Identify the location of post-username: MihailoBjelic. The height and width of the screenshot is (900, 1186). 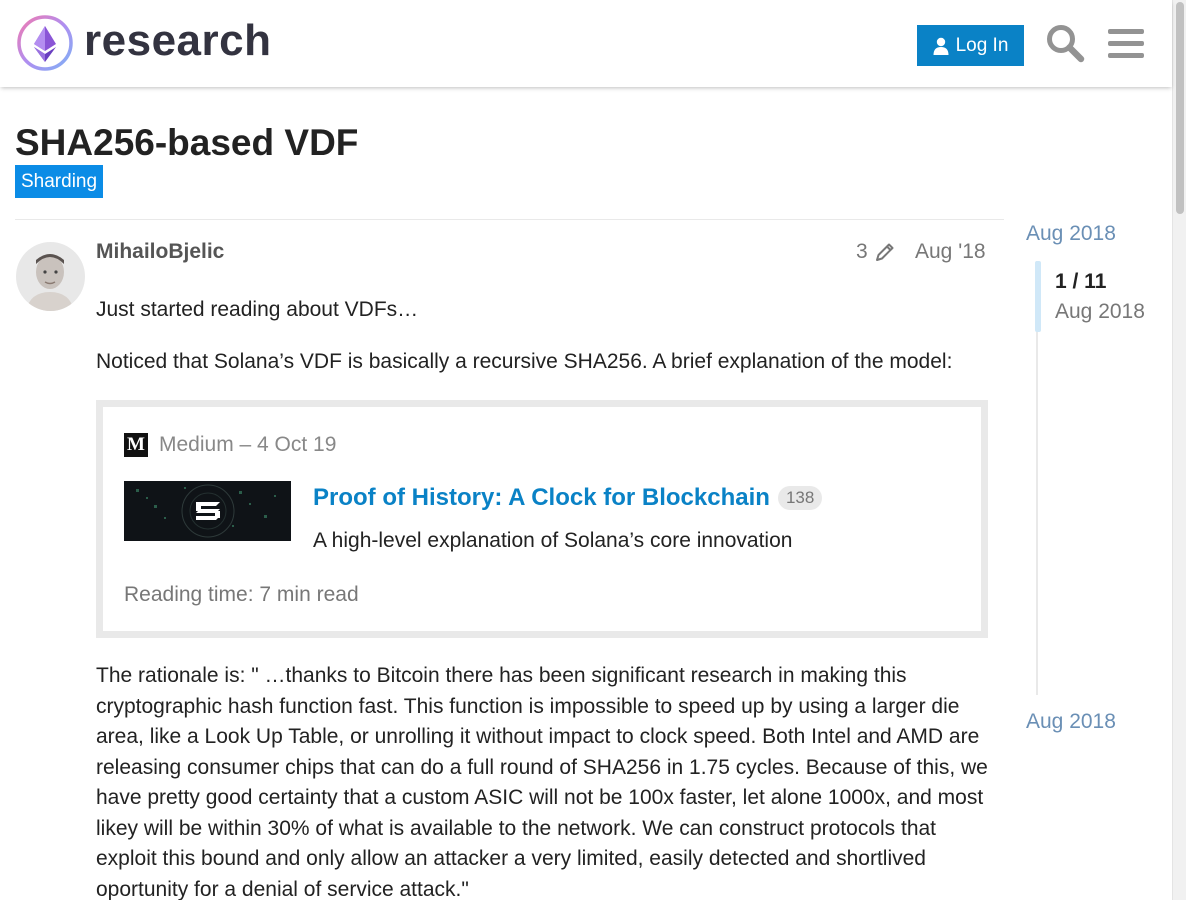
(160, 252).